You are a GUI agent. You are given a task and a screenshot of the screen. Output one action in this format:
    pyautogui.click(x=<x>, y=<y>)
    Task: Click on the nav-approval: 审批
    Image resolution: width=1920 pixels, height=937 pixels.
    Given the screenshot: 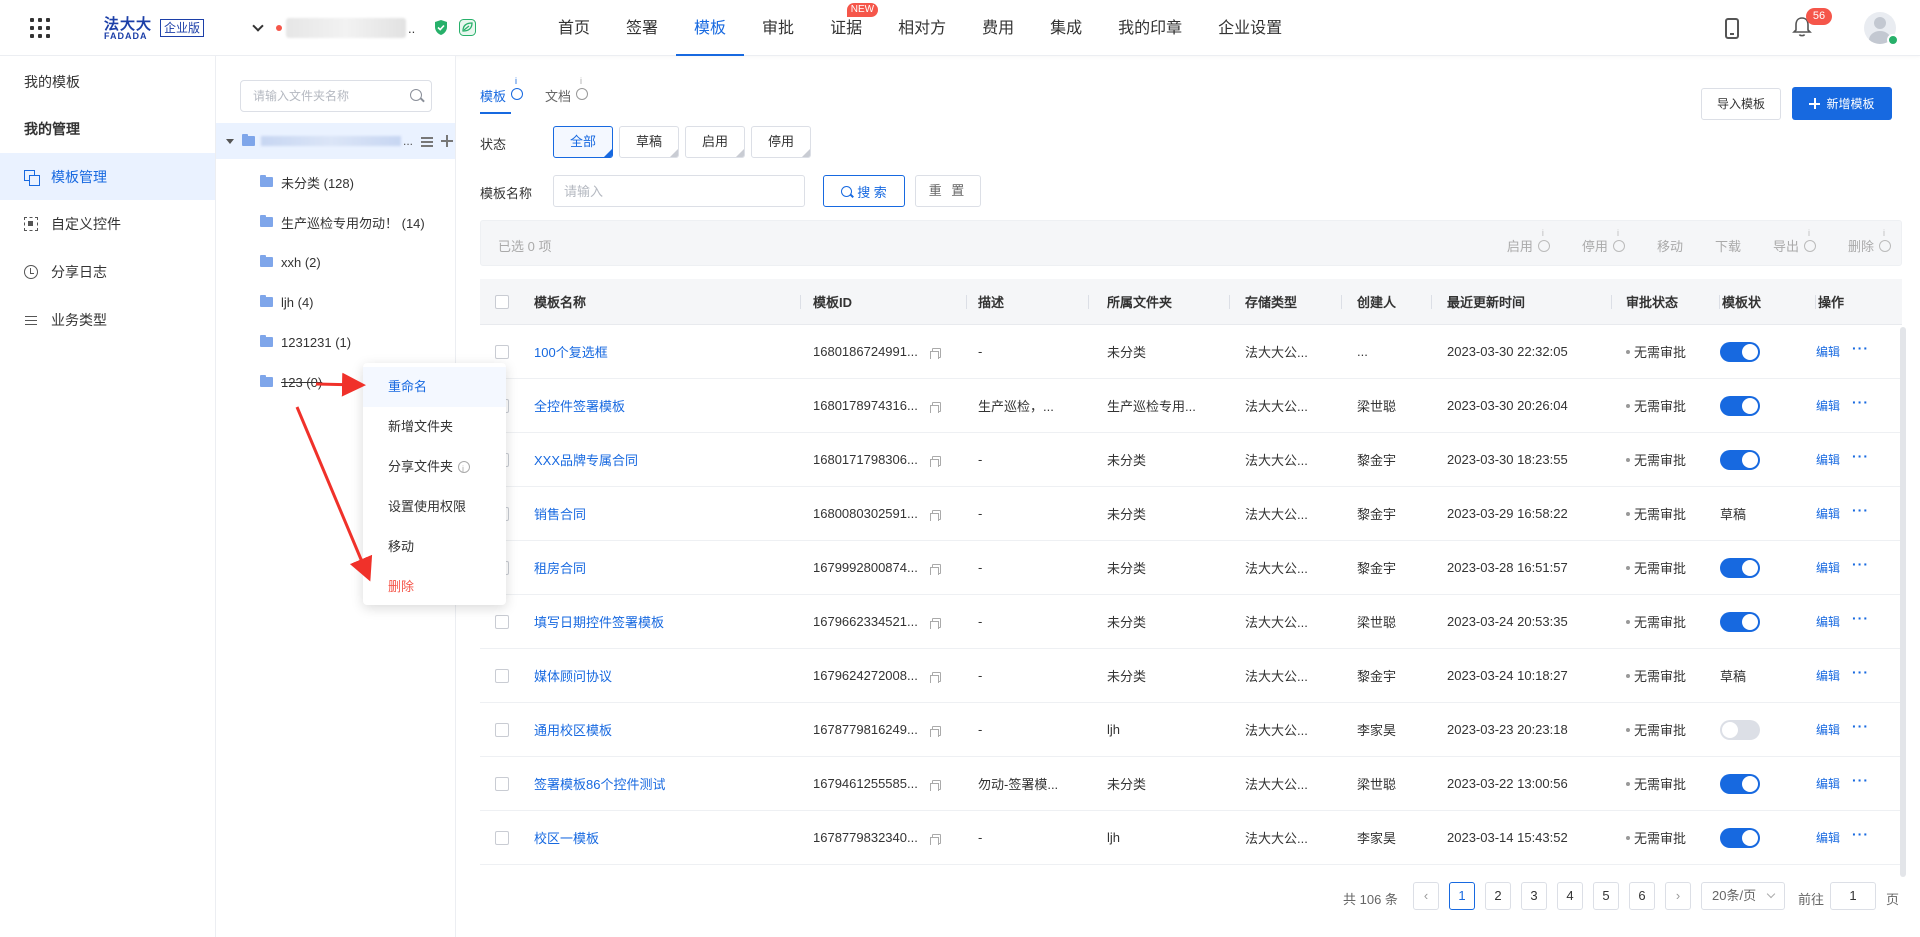 What is the action you would take?
    pyautogui.click(x=778, y=28)
    